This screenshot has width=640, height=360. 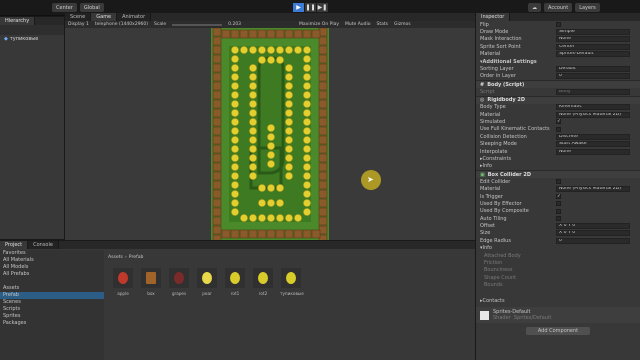 I want to click on folder-item: Assets, so click(x=52, y=288).